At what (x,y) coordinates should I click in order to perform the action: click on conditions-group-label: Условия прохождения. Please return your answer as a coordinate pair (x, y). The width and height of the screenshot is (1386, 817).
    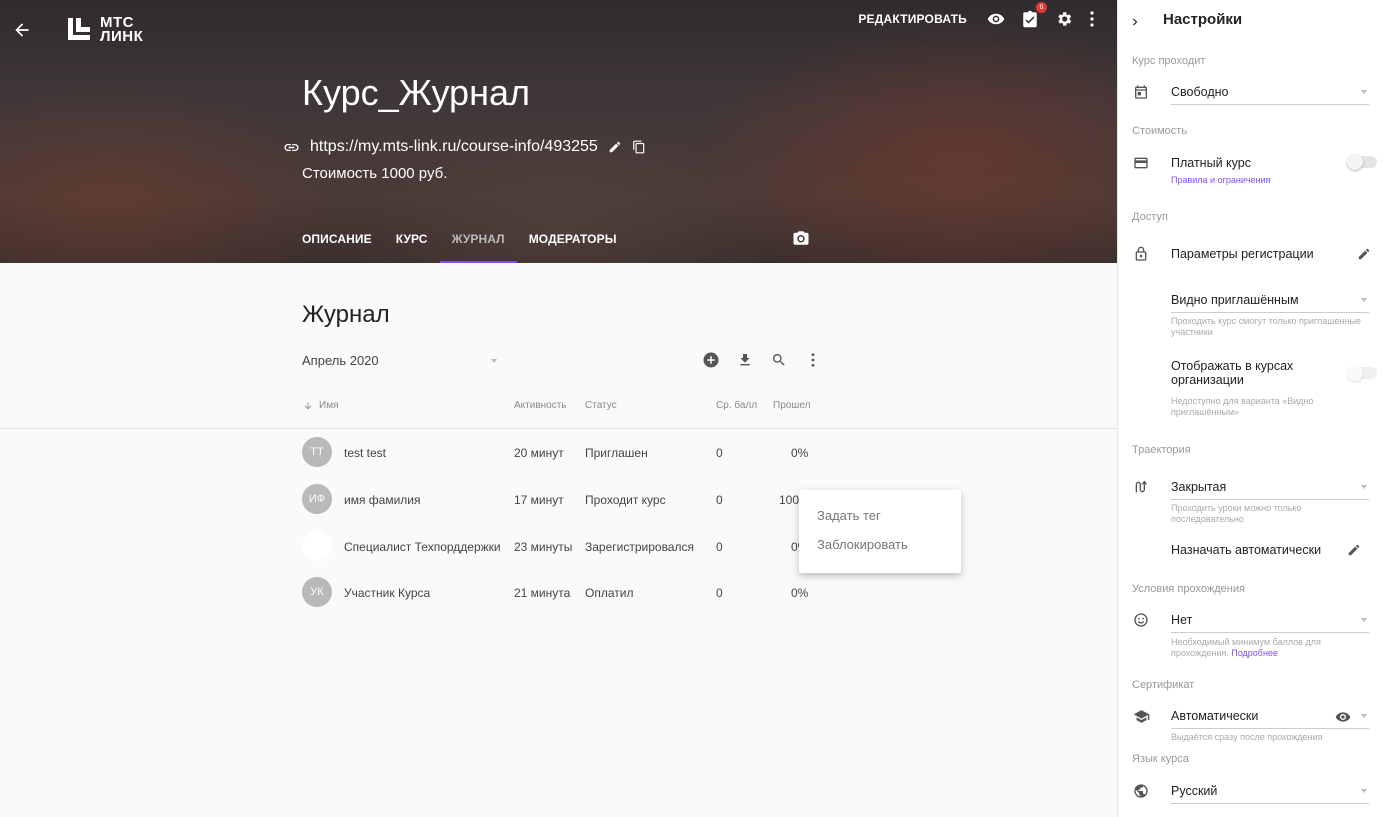
    Looking at the image, I should click on (1188, 589).